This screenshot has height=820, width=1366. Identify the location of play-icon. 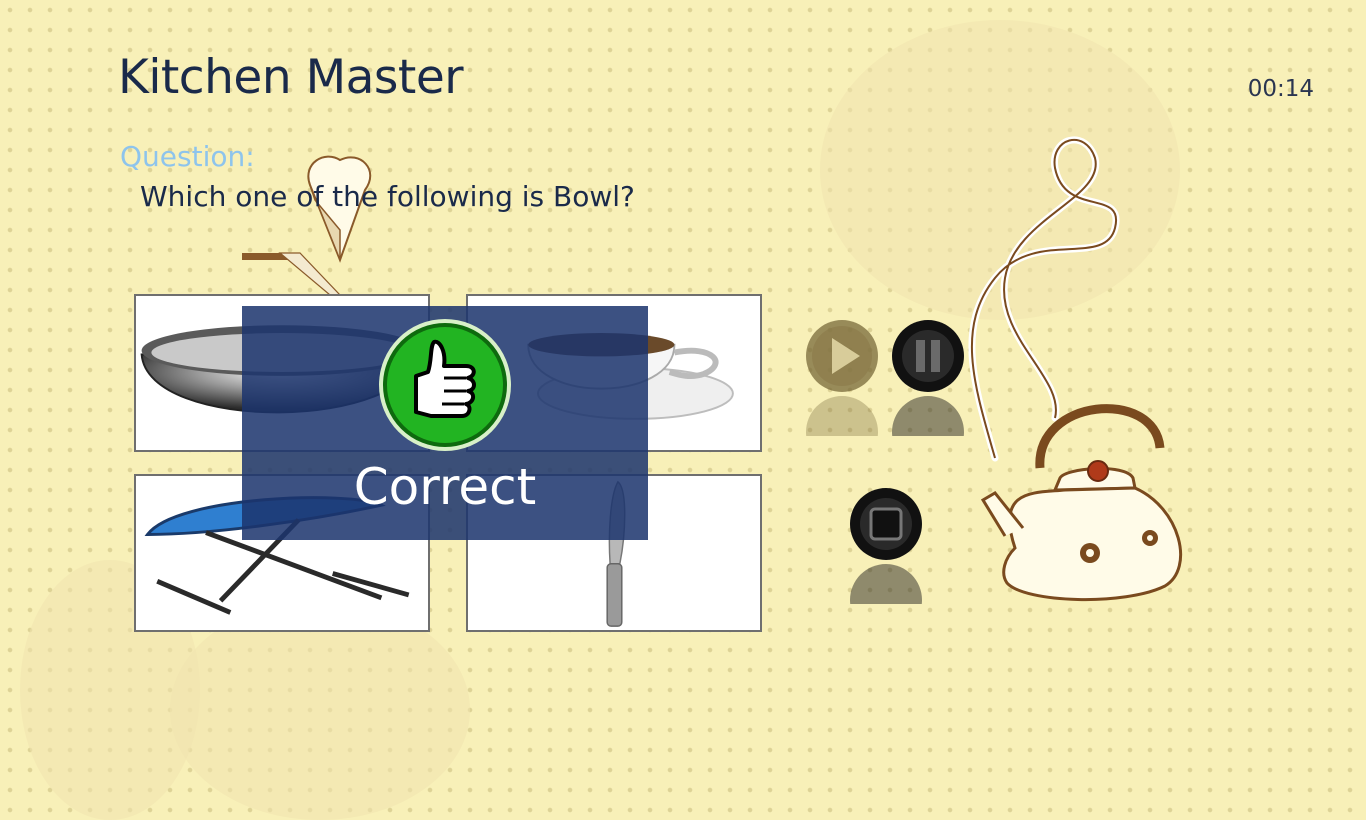
(842, 356).